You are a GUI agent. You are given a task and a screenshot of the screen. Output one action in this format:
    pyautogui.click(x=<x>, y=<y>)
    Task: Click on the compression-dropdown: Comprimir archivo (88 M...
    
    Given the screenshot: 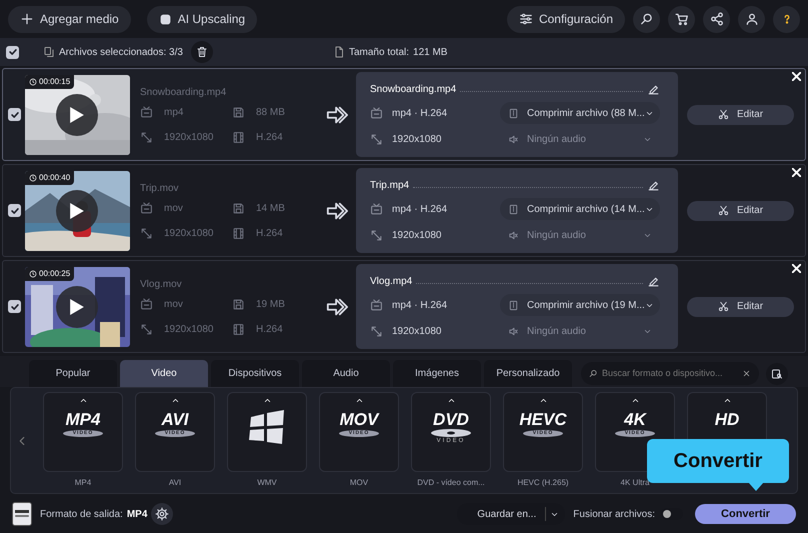 What is the action you would take?
    pyautogui.click(x=580, y=113)
    